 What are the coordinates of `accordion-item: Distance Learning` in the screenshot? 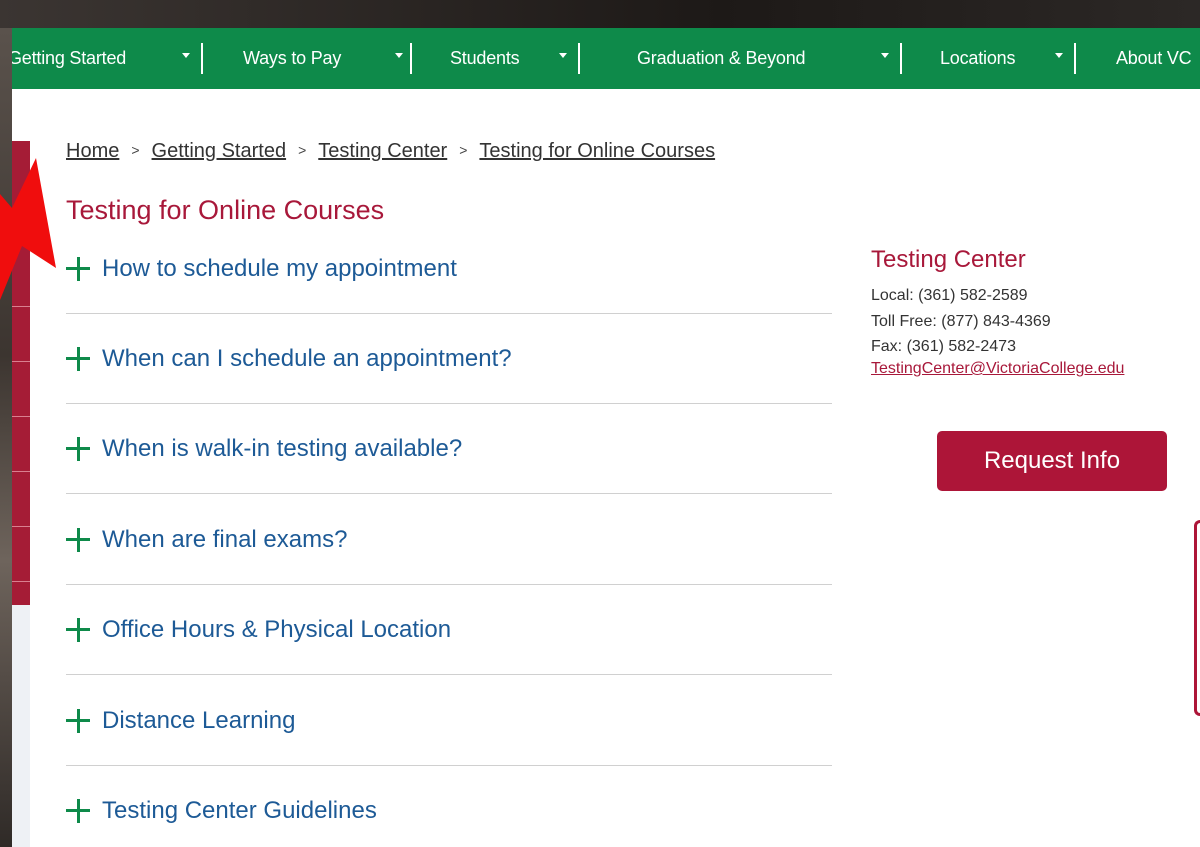 It's located at (449, 741).